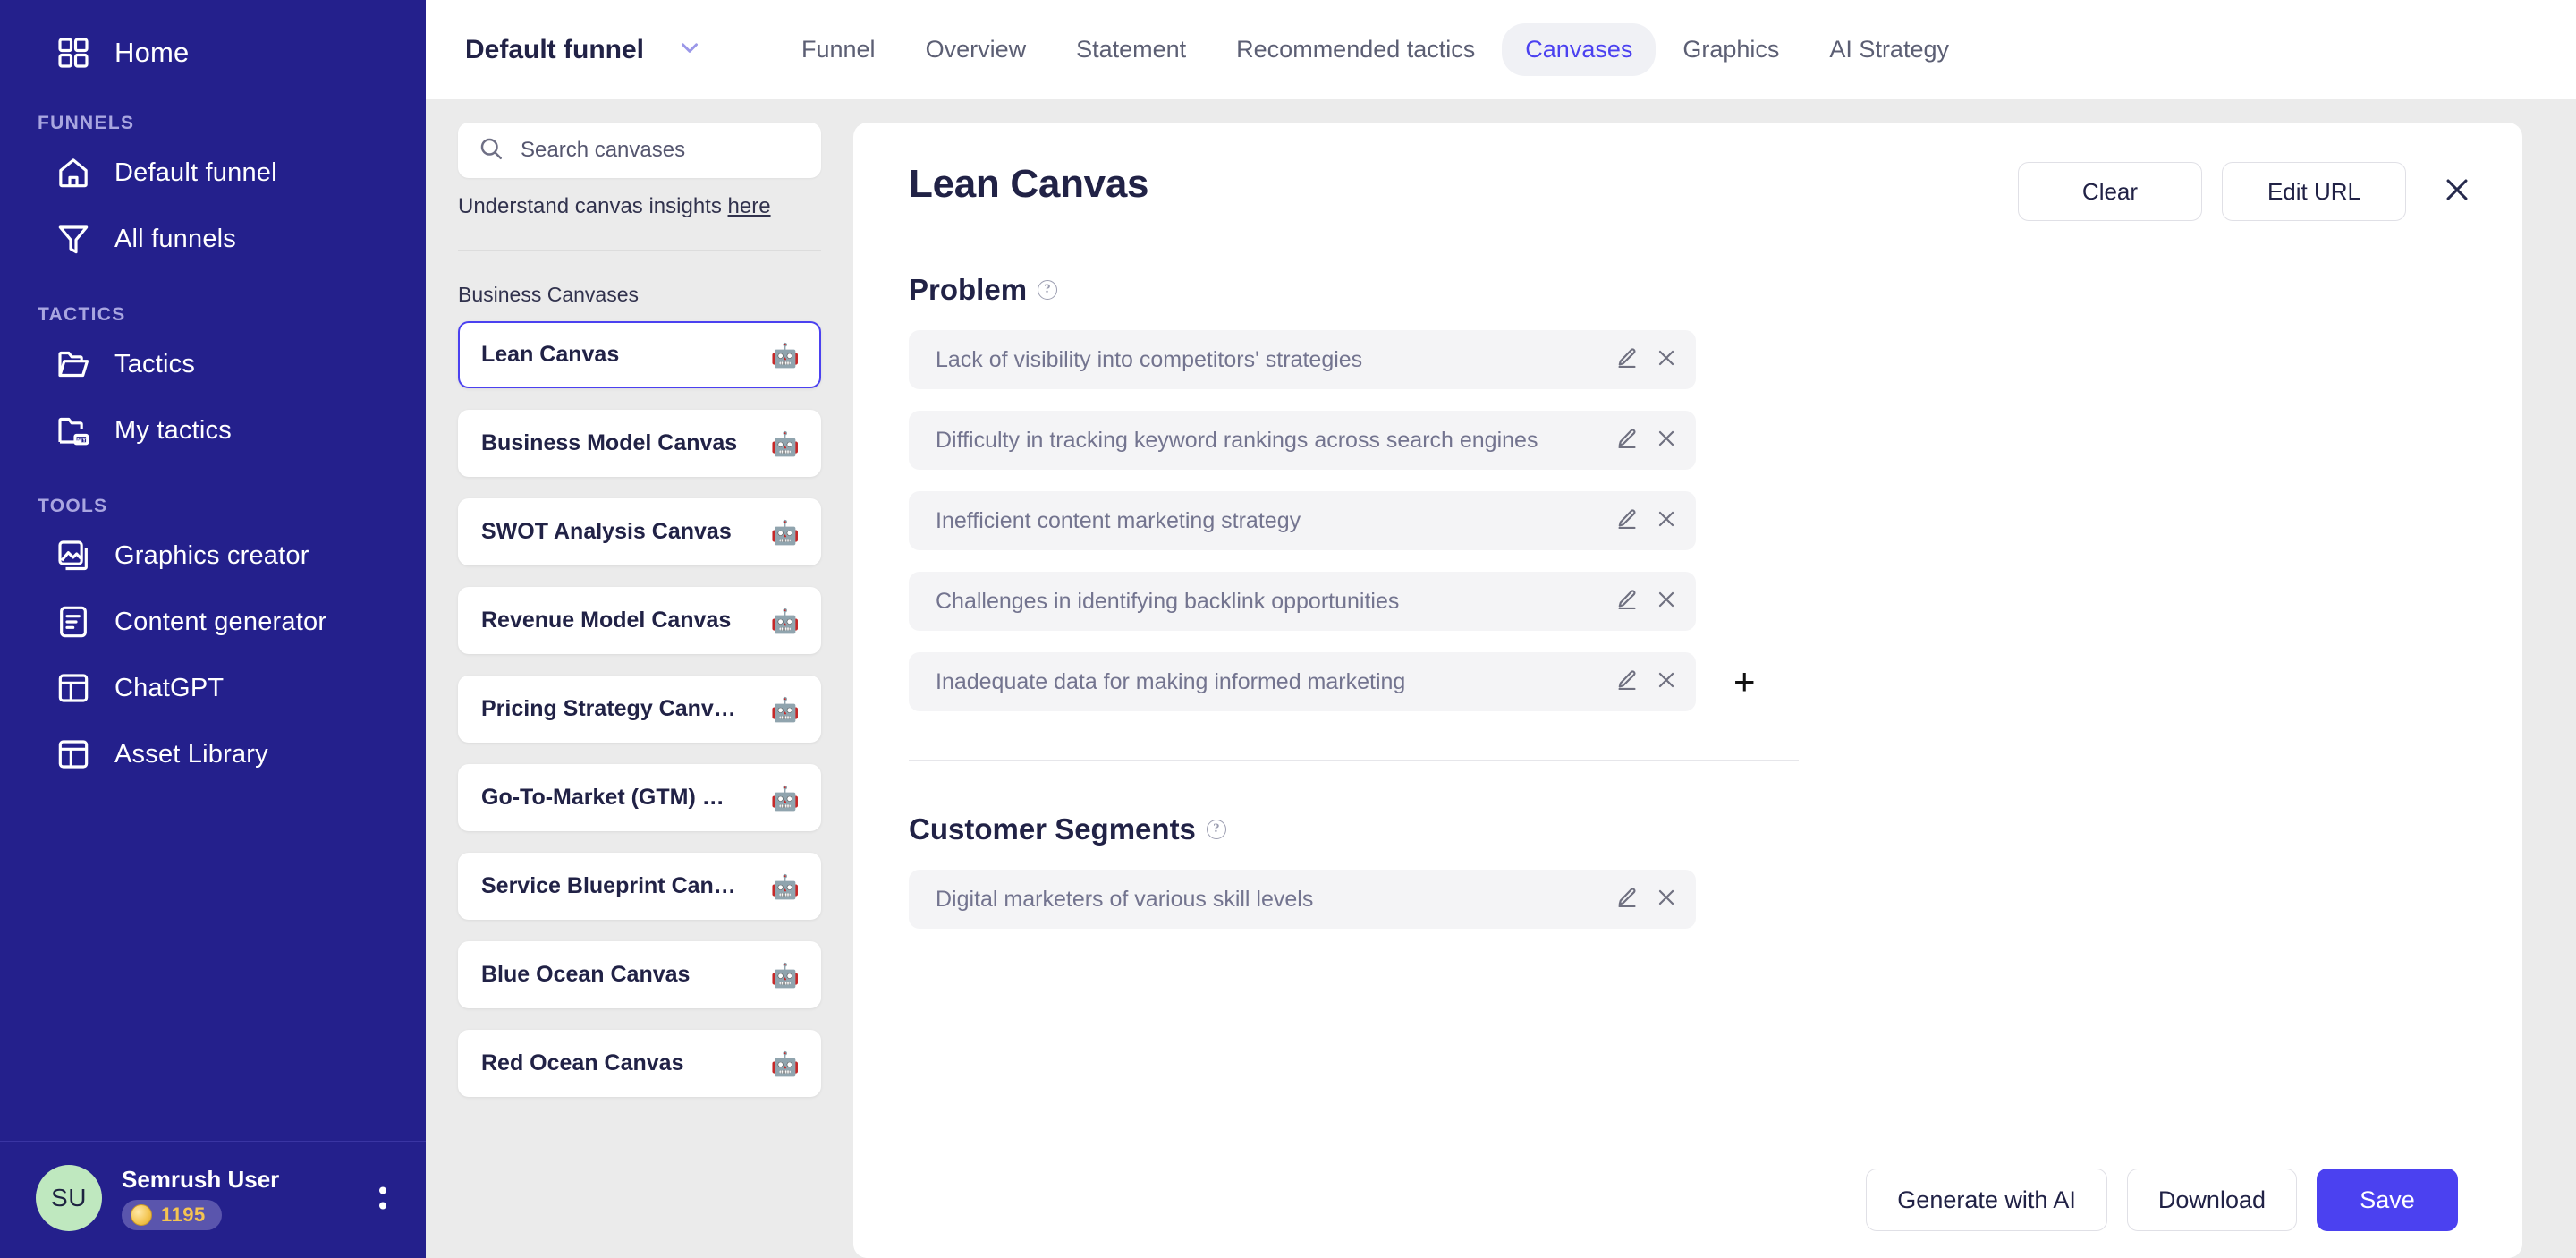 The height and width of the screenshot is (1258, 2576). What do you see at coordinates (1131, 50) in the screenshot?
I see `tab-statement: Statement` at bounding box center [1131, 50].